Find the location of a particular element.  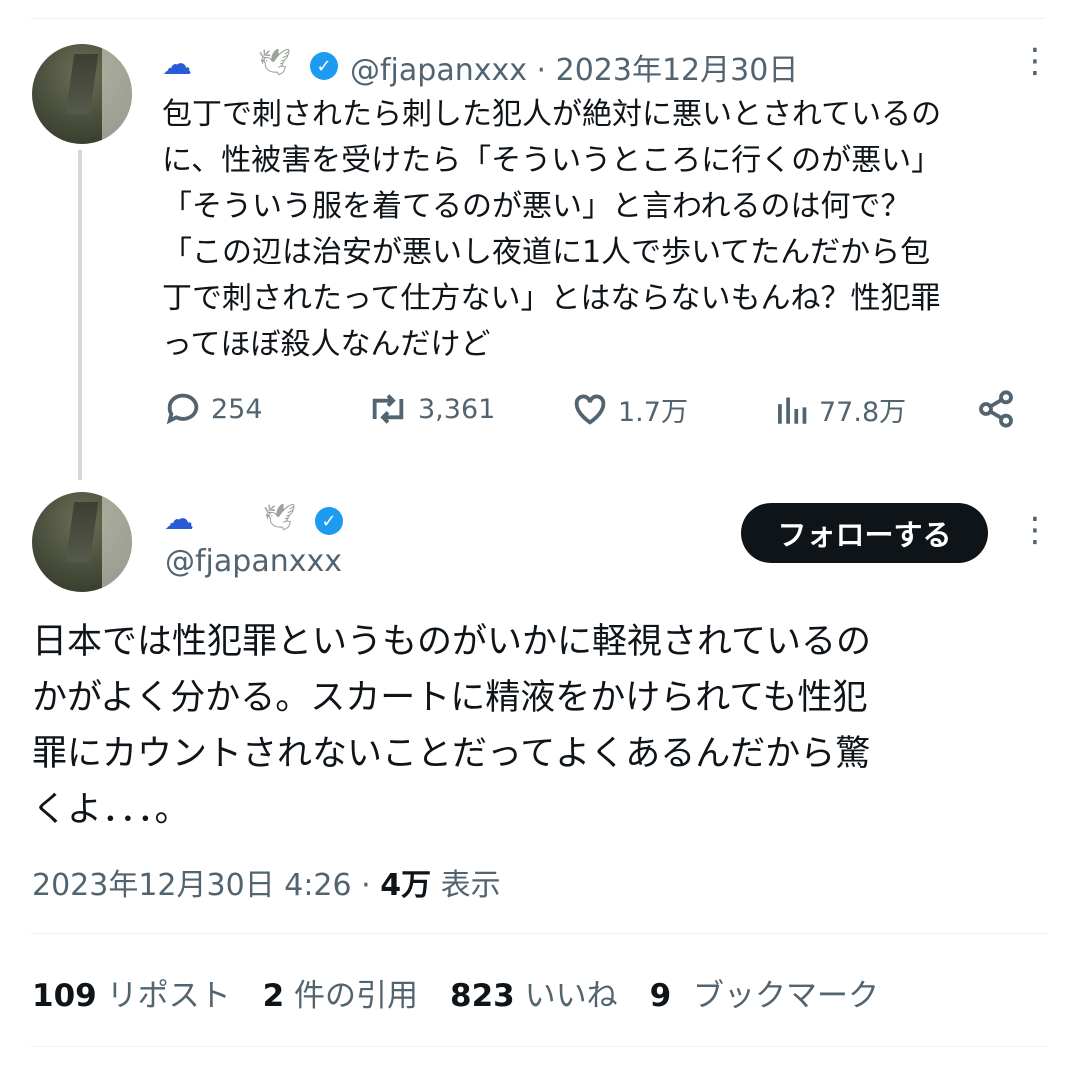

repost-count: 3,361 is located at coordinates (457, 409).